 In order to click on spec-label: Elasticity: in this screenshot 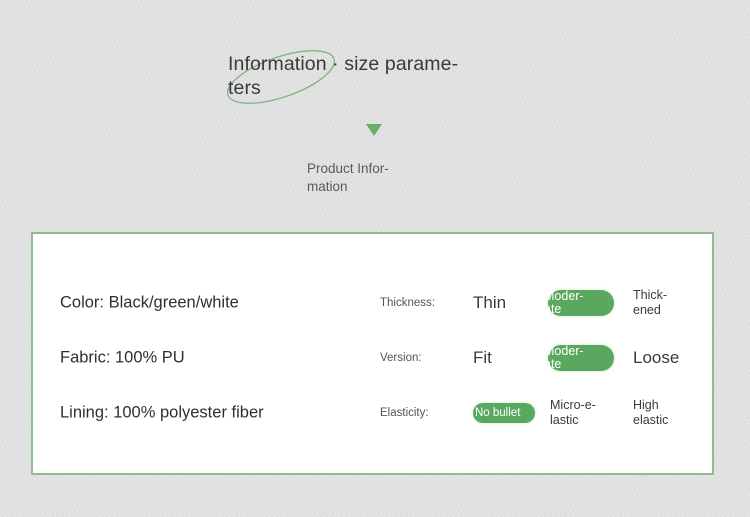, I will do `click(404, 413)`.